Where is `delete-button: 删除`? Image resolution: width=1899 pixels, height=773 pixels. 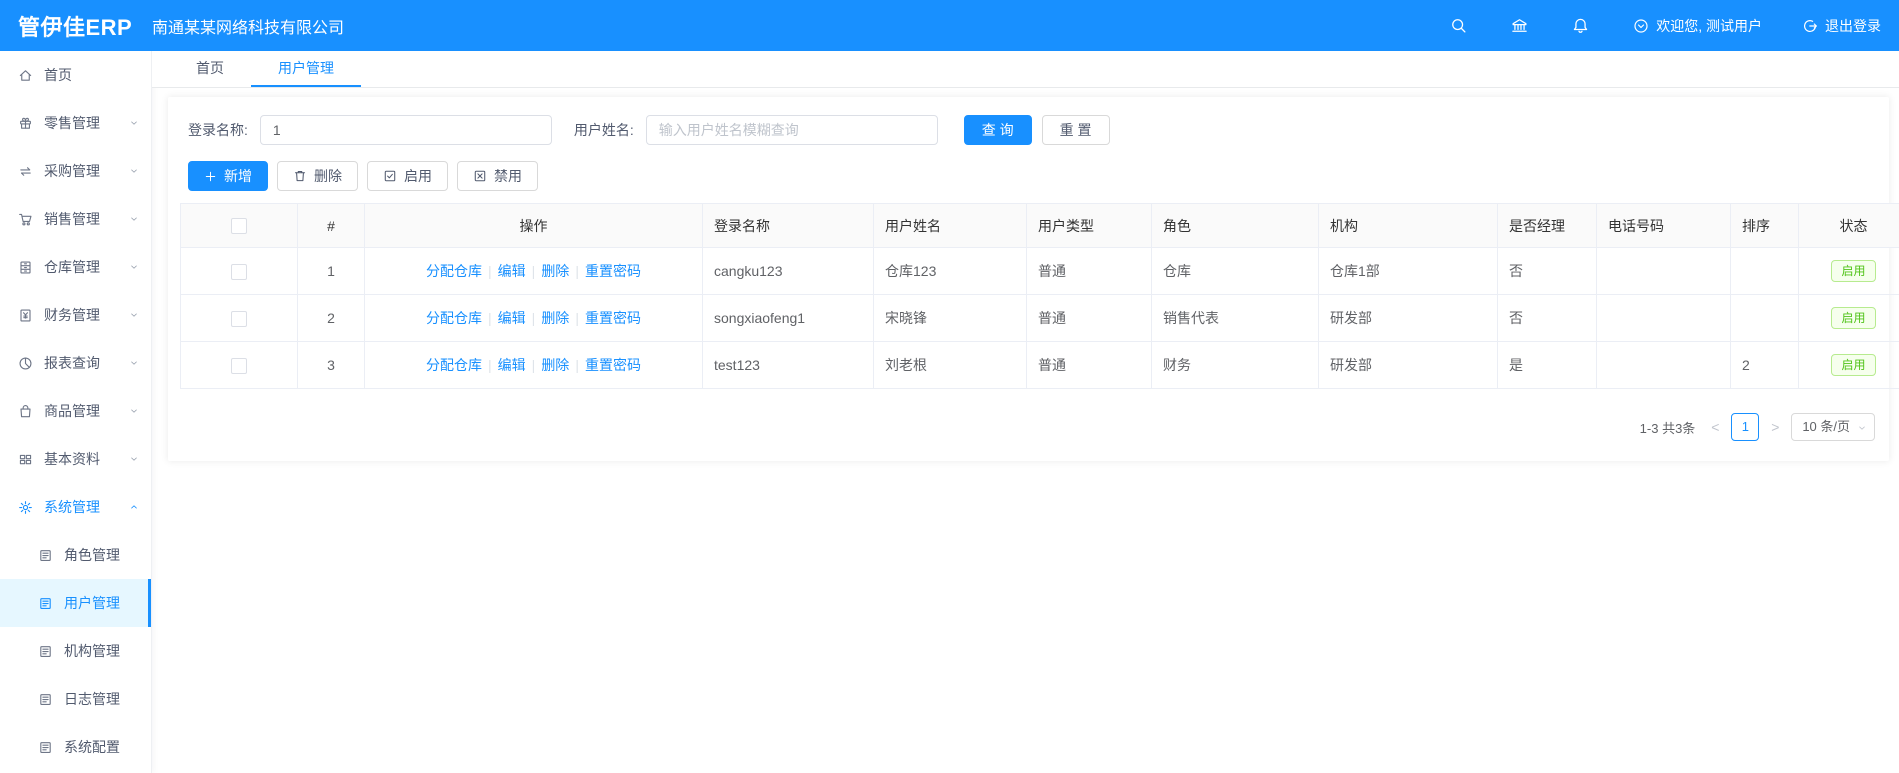
delete-button: 删除 is located at coordinates (317, 176).